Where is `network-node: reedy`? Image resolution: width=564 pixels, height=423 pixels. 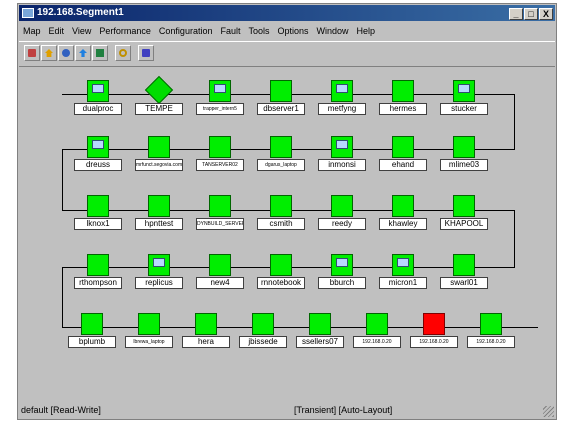 network-node: reedy is located at coordinates (342, 213).